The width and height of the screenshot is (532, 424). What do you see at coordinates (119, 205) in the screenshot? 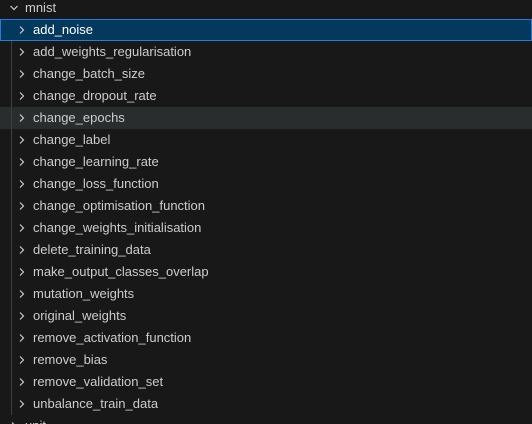
I see `tree-item-label: change_optimisation_function` at bounding box center [119, 205].